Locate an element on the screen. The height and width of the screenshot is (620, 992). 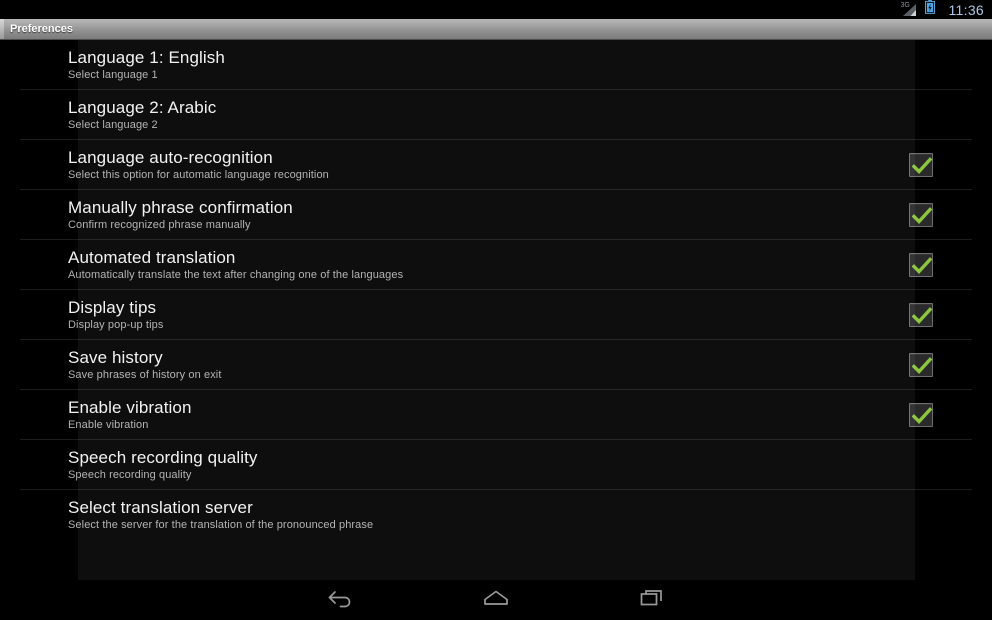
preference-title: Speech recording quality is located at coordinates (163, 457).